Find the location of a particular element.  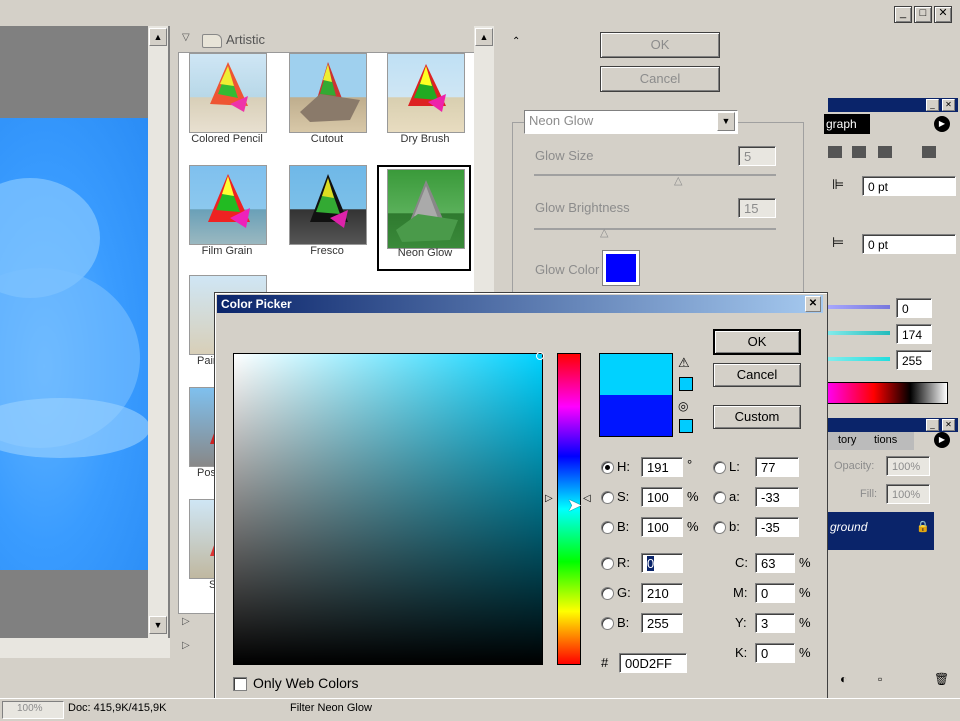

opacity-input: 100% is located at coordinates (908, 466).